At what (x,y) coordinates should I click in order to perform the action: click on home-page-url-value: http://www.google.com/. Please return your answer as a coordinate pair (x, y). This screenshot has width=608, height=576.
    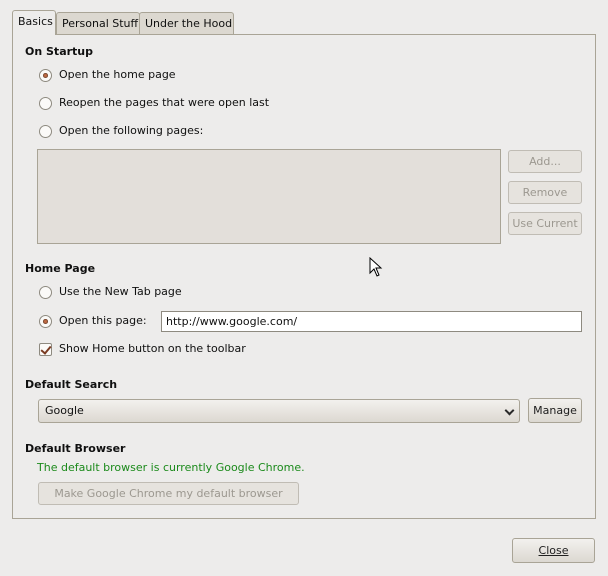
    Looking at the image, I should click on (232, 321).